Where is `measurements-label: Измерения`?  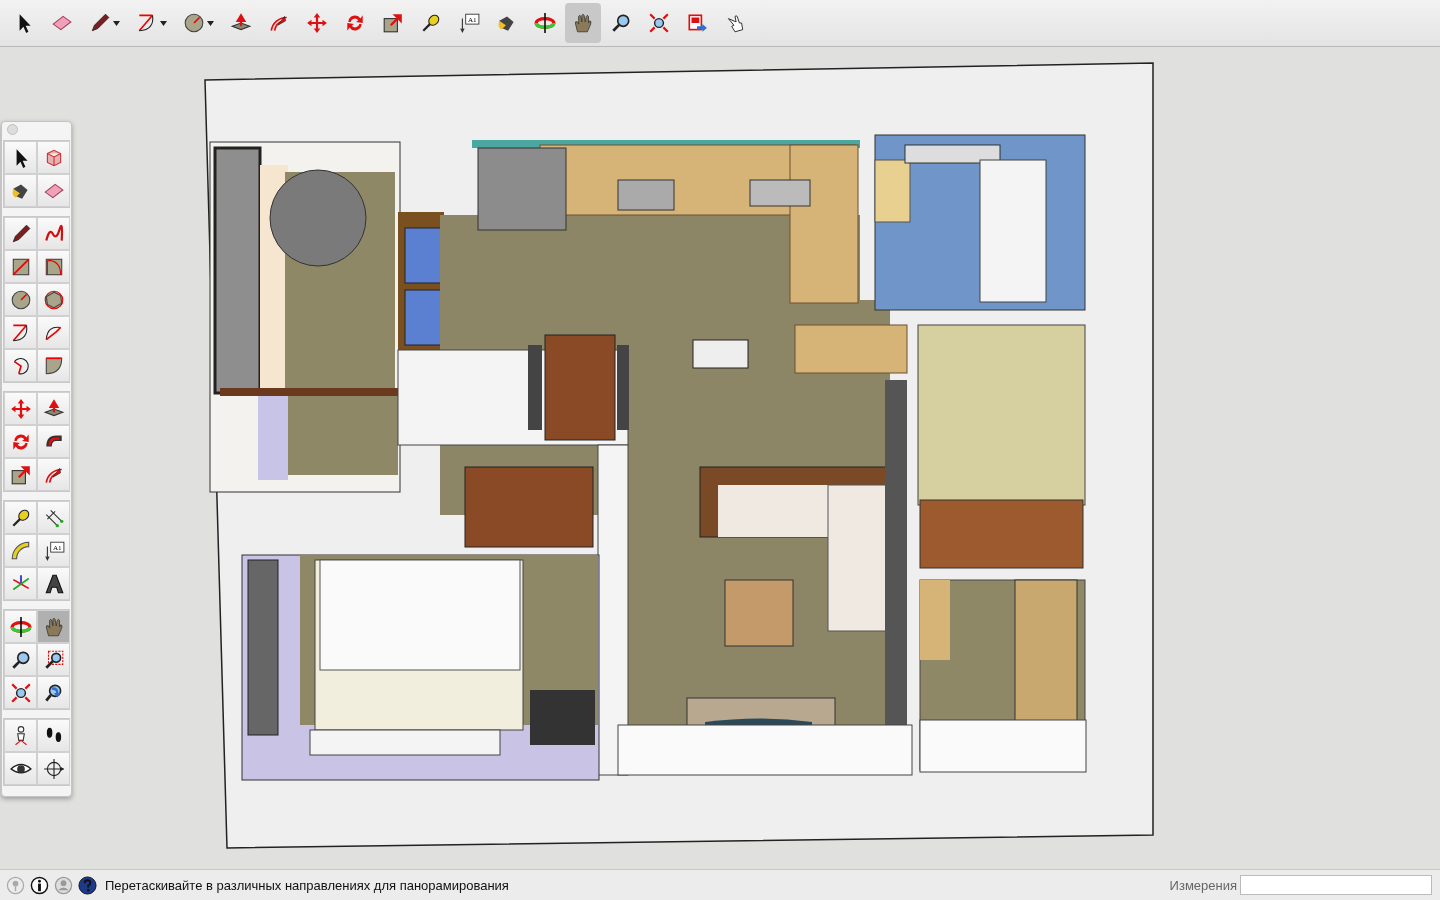
measurements-label: Измерения is located at coordinates (1203, 885).